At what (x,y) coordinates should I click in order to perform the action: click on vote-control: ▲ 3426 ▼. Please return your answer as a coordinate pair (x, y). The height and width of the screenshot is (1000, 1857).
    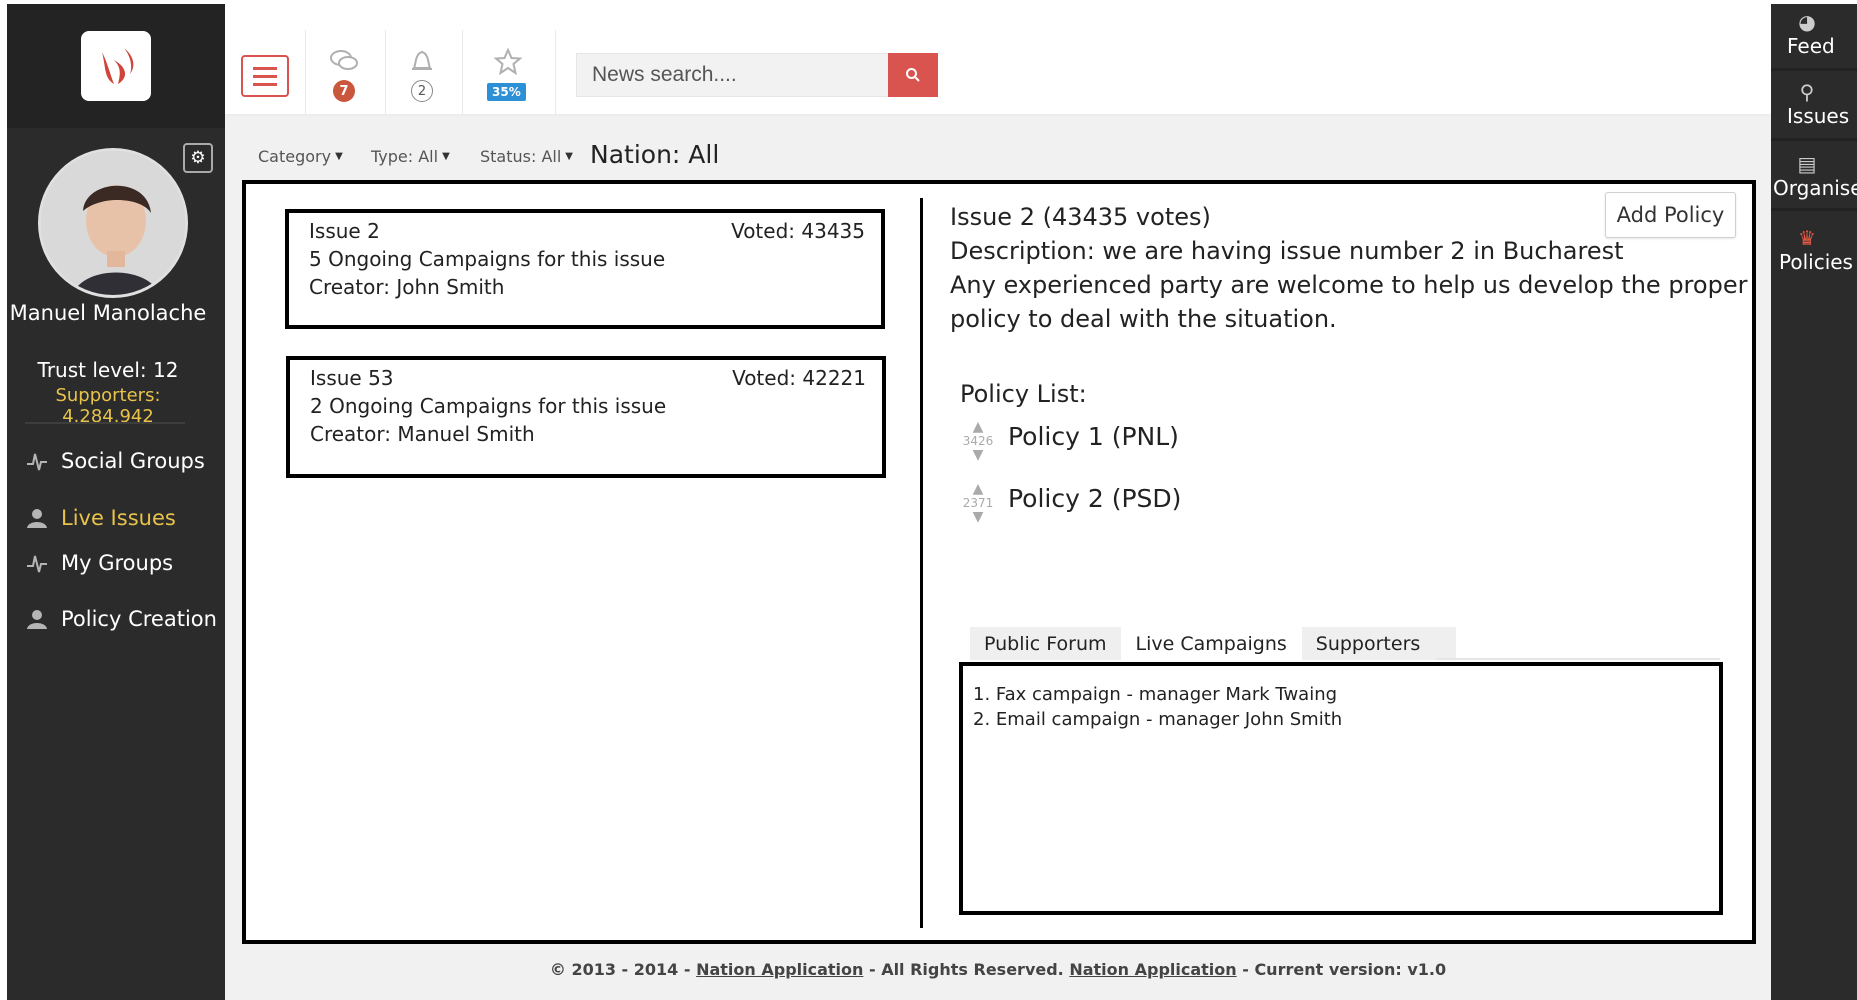
    Looking at the image, I should click on (978, 441).